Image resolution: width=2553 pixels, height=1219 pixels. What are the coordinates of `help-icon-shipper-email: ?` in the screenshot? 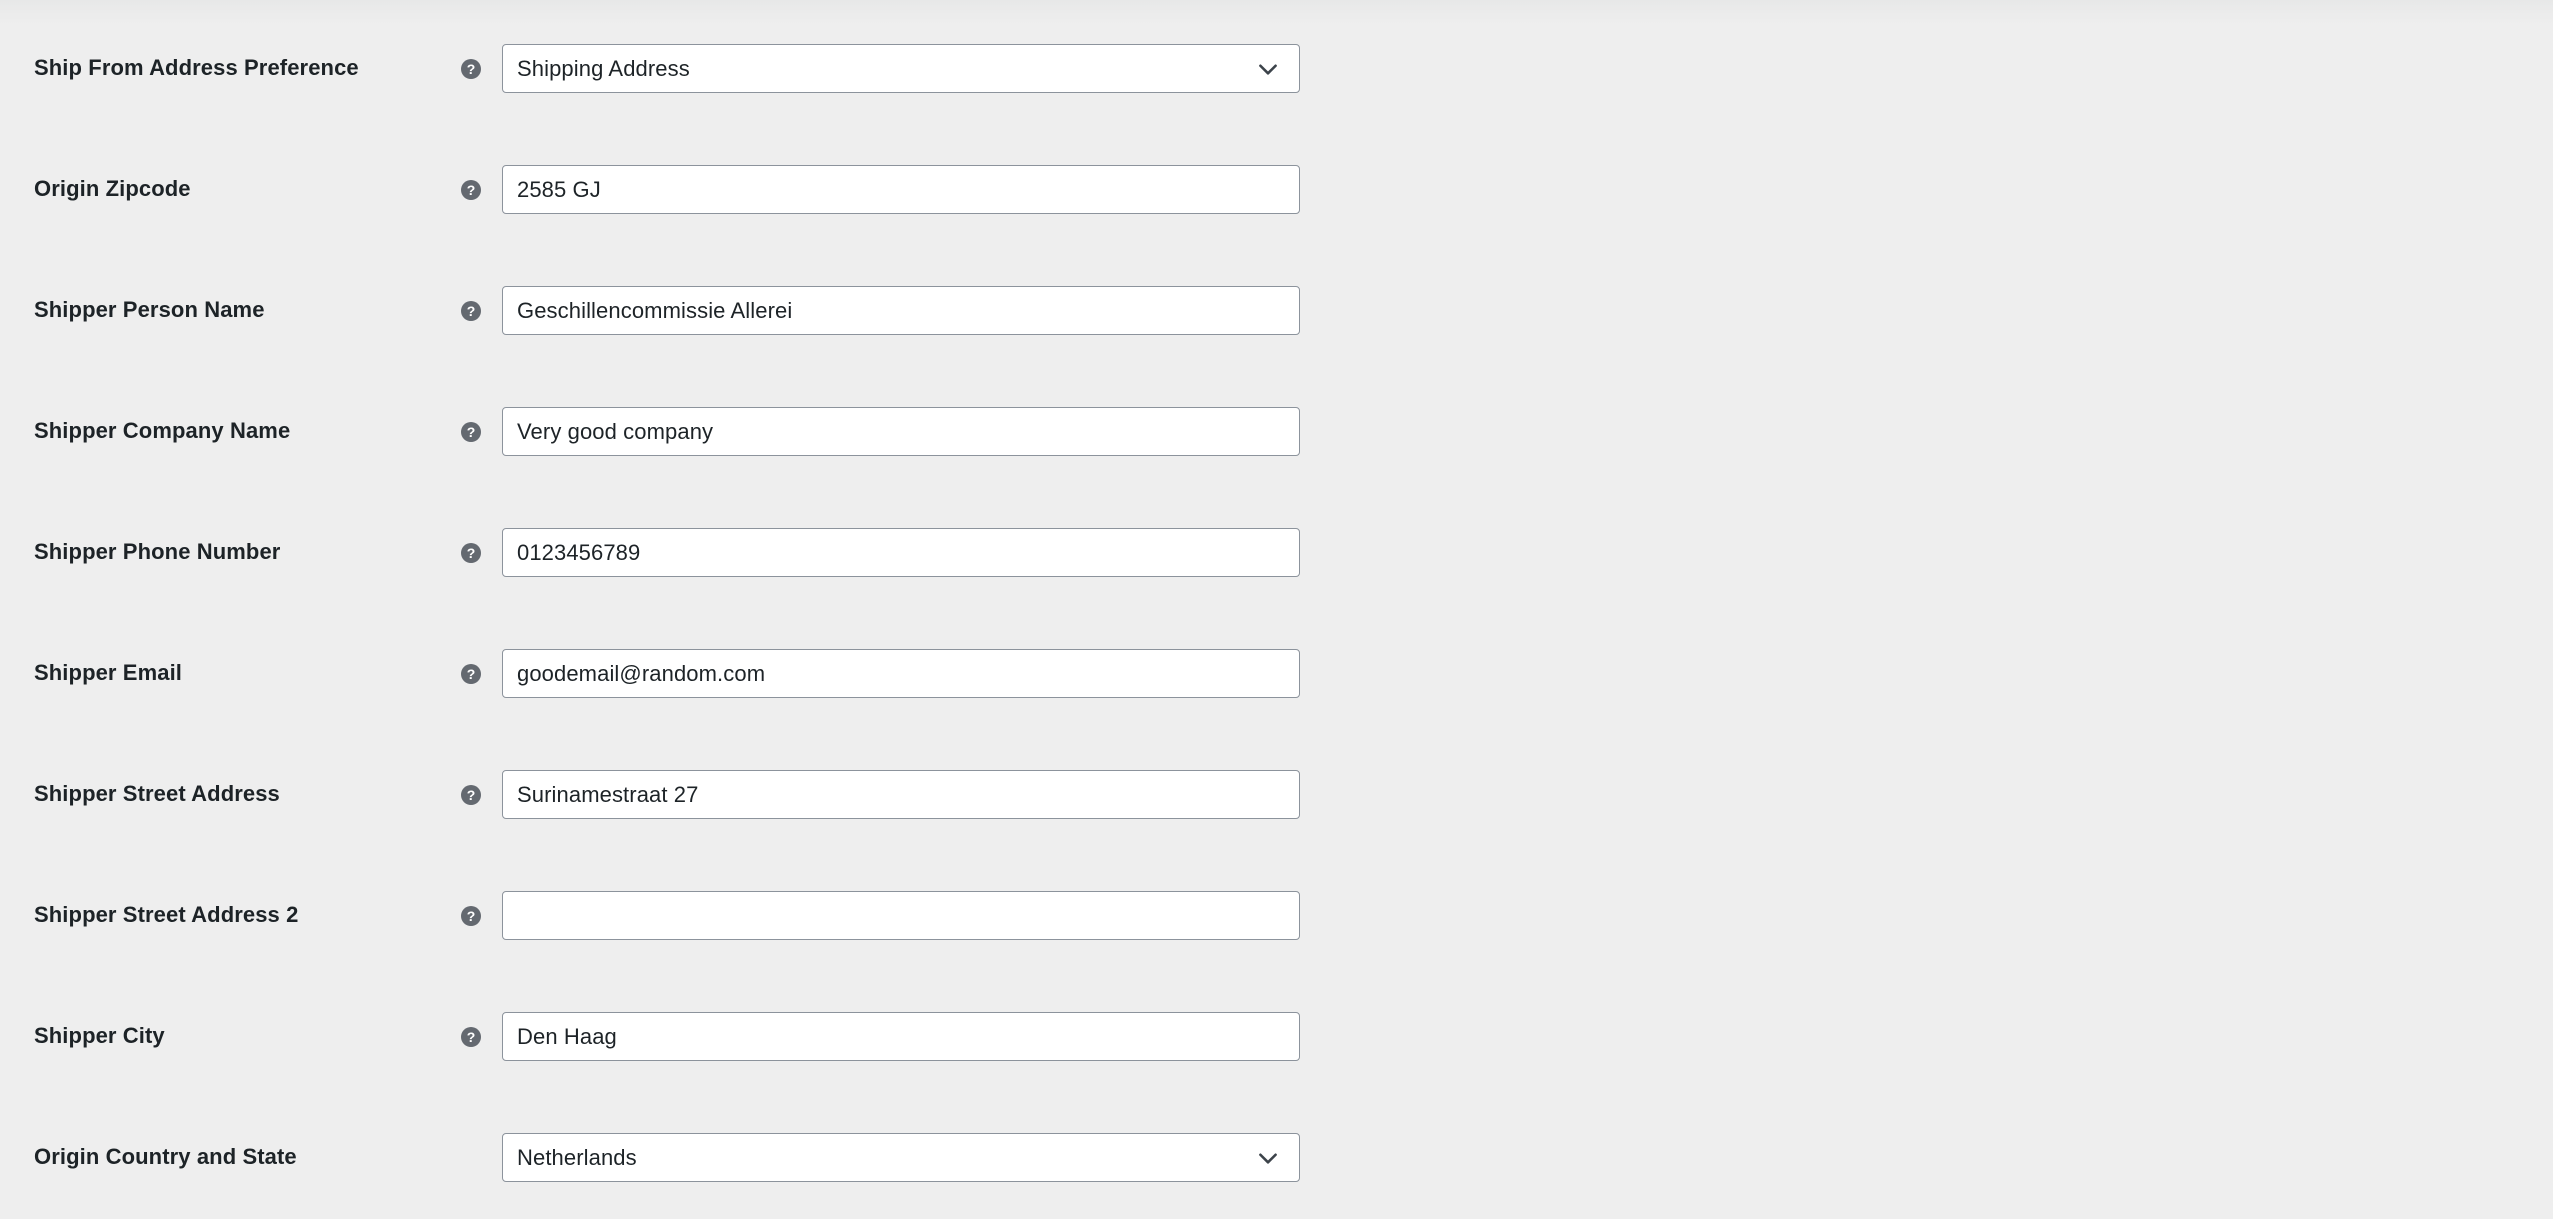 It's located at (471, 673).